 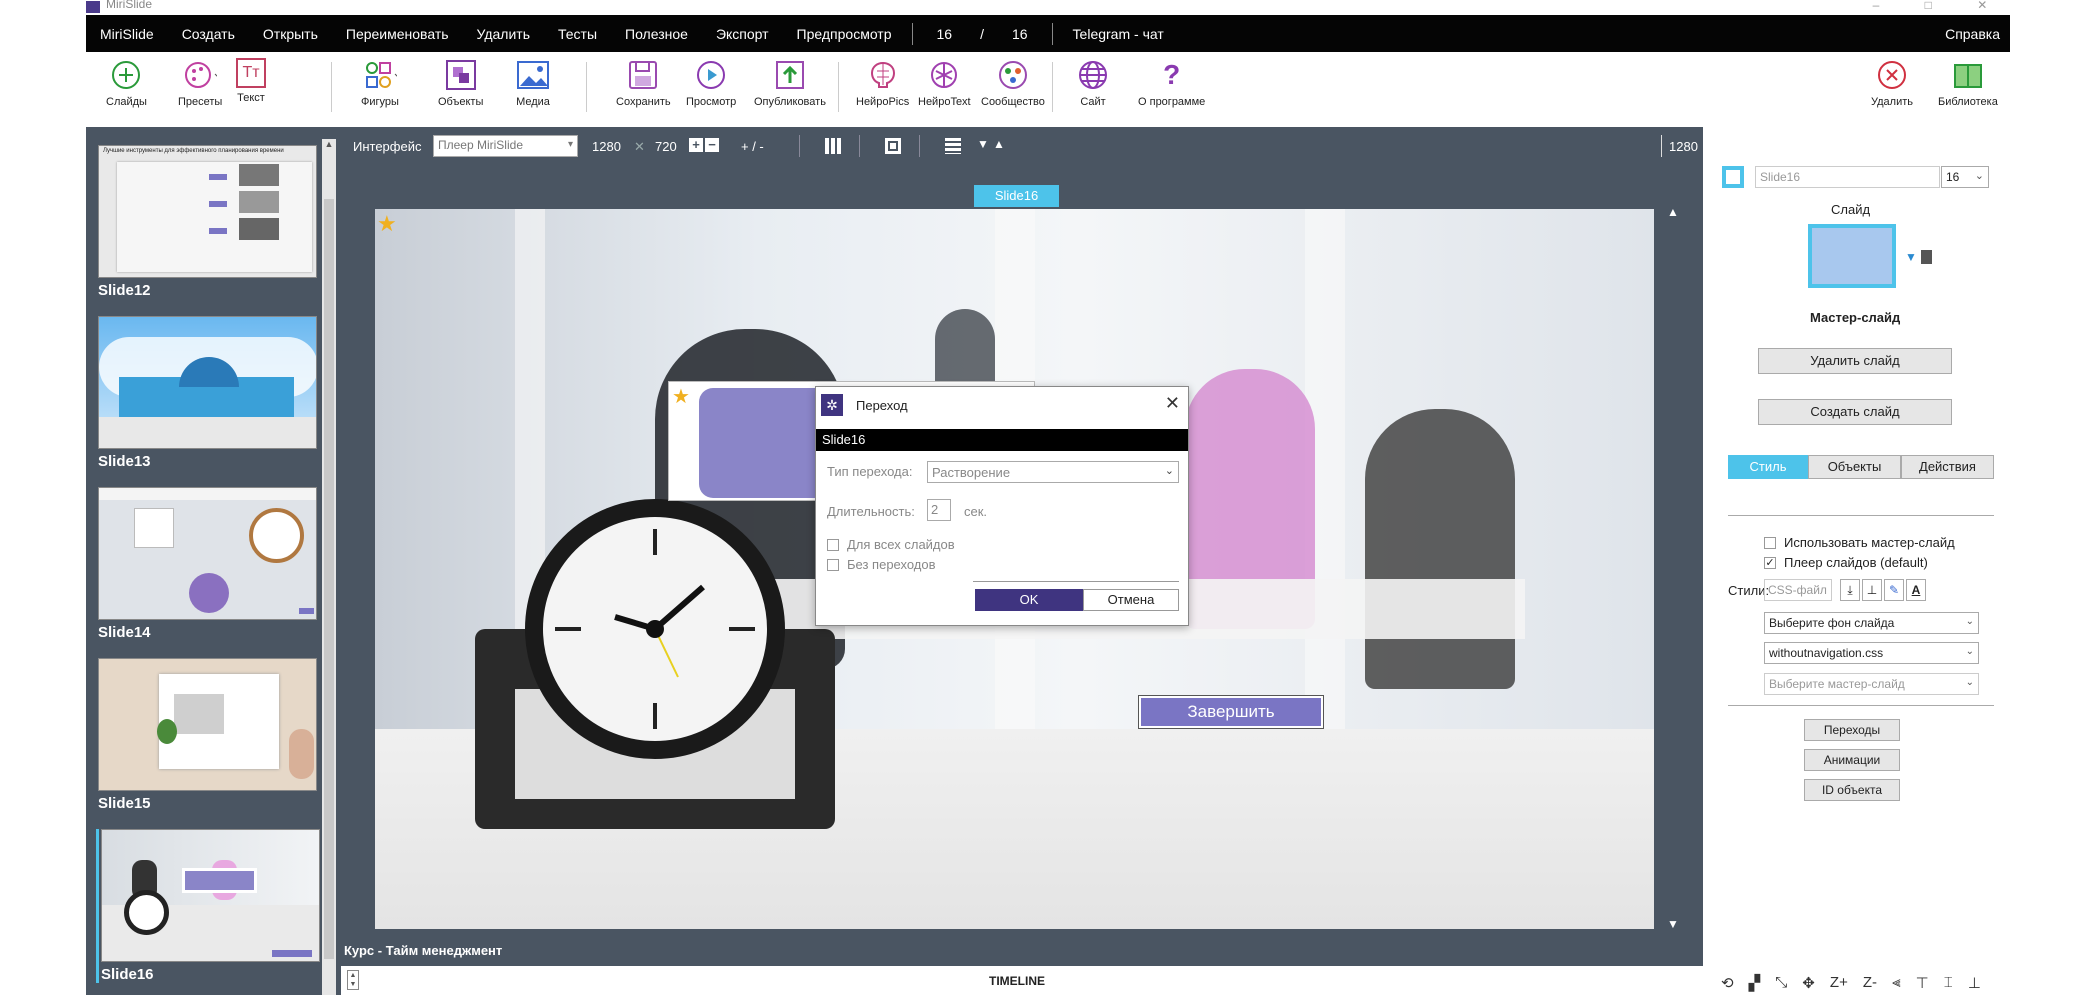 I want to click on transition-type-select: Растворение ⌄, so click(x=1053, y=472).